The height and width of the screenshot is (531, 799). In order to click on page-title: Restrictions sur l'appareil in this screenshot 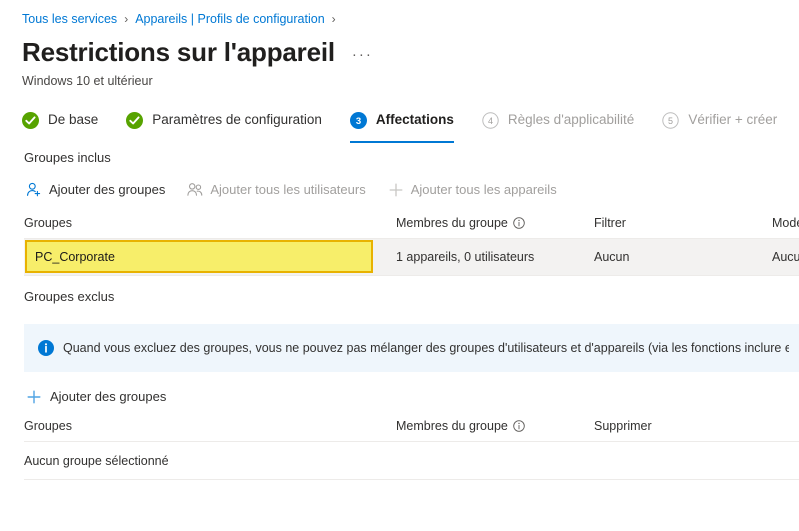, I will do `click(178, 52)`.